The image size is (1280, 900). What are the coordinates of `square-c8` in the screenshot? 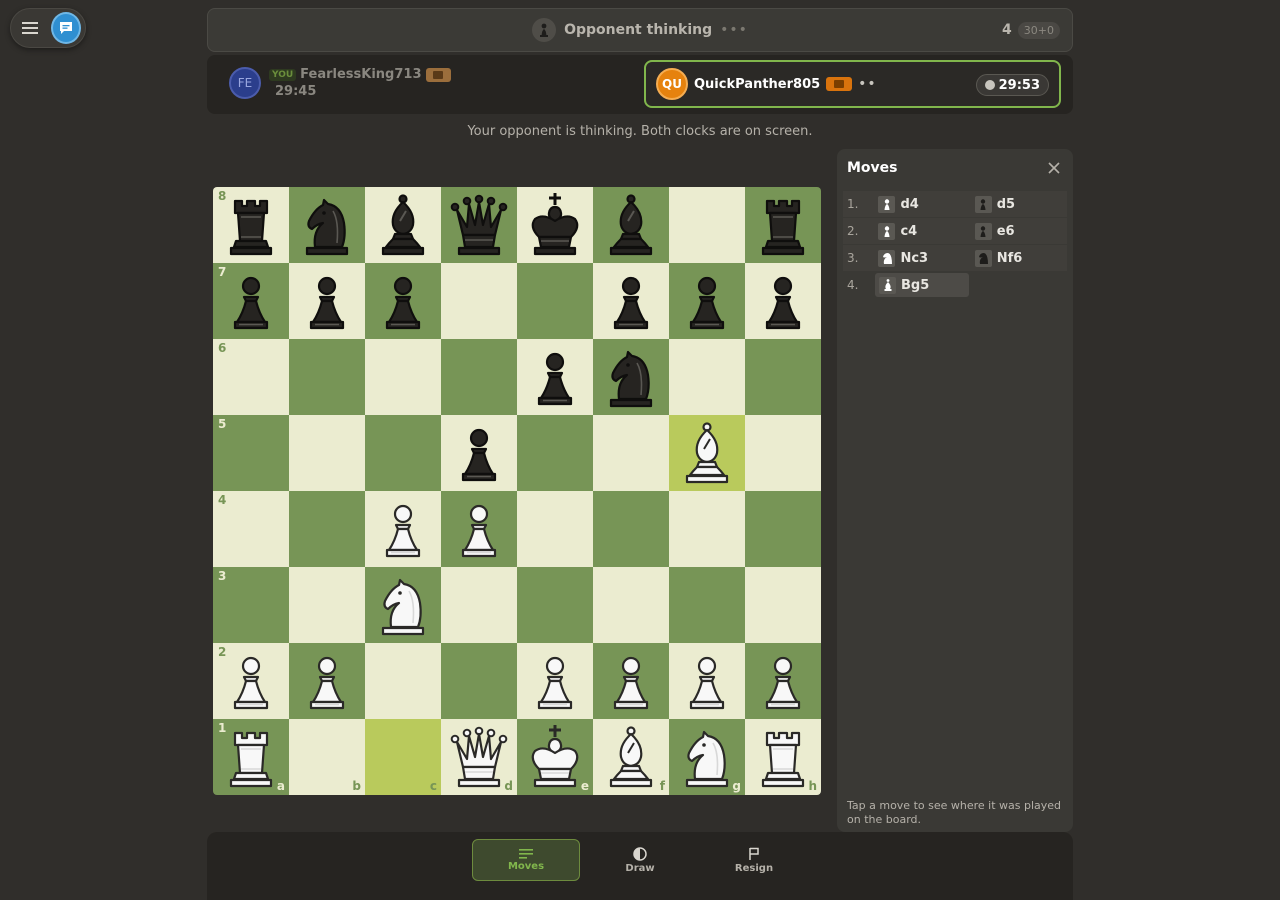 It's located at (403, 225).